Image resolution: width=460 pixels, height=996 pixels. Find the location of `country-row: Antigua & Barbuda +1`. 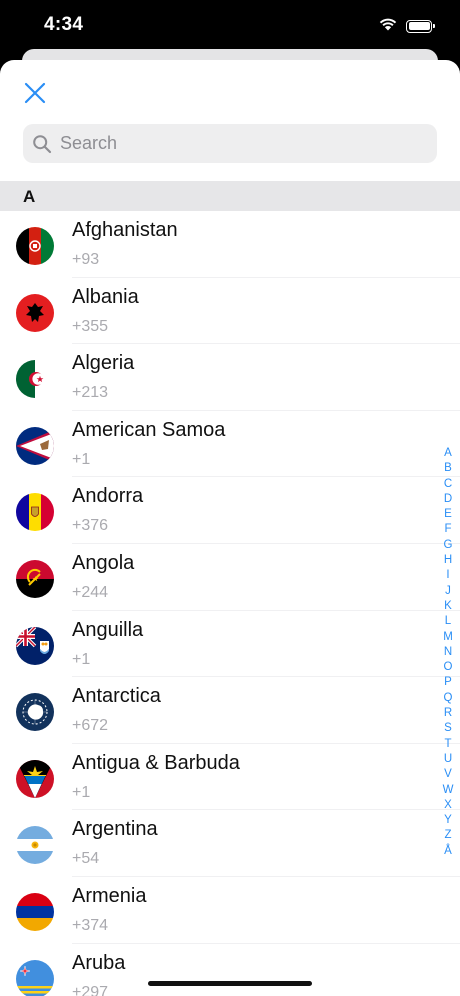

country-row: Antigua & Barbuda +1 is located at coordinates (230, 777).